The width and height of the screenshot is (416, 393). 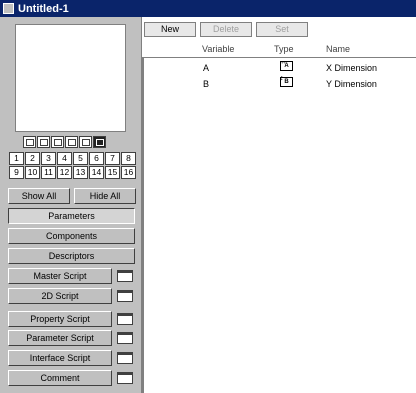 What do you see at coordinates (60, 276) in the screenshot?
I see `master-script-button: Master Script` at bounding box center [60, 276].